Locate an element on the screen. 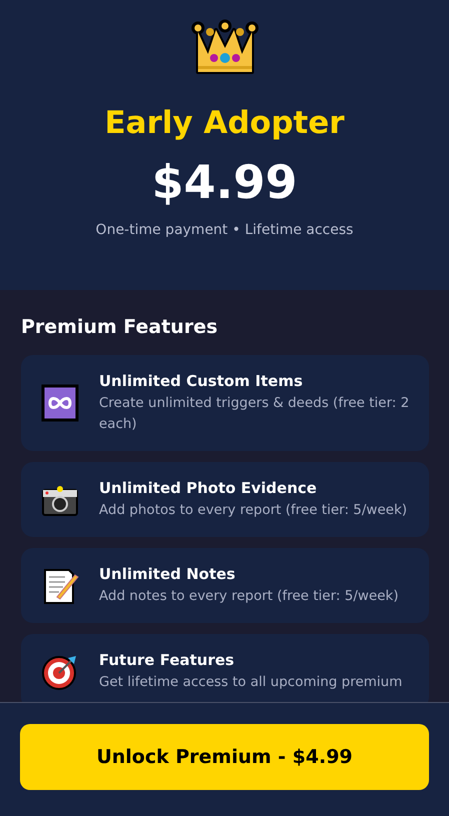 This screenshot has width=449, height=816. feature-description: Create unlimited triggers & deeds (free tier: 2 each) is located at coordinates (254, 414).